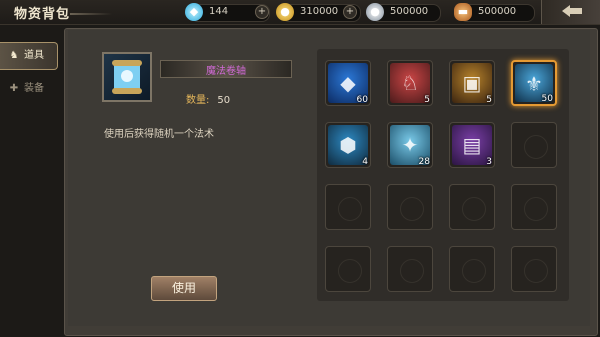 This screenshot has height=337, width=600. I want to click on book-icon-glyph: ▤, so click(472, 145).